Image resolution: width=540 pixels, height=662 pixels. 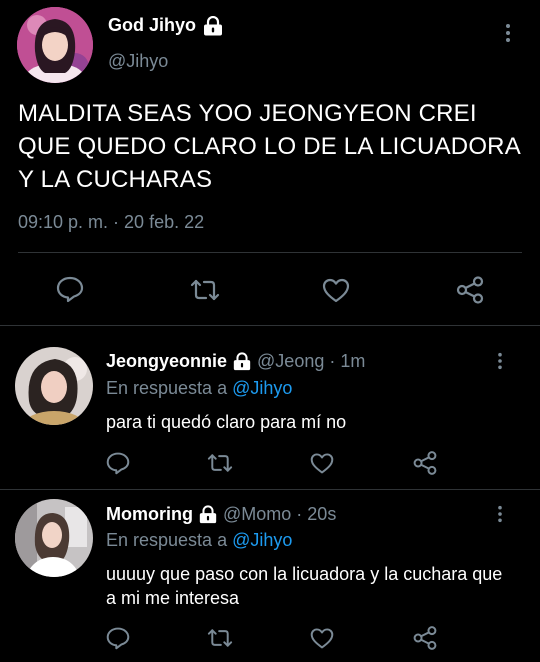 What do you see at coordinates (226, 422) in the screenshot?
I see `reply-text: para ti quedó claro para mí no` at bounding box center [226, 422].